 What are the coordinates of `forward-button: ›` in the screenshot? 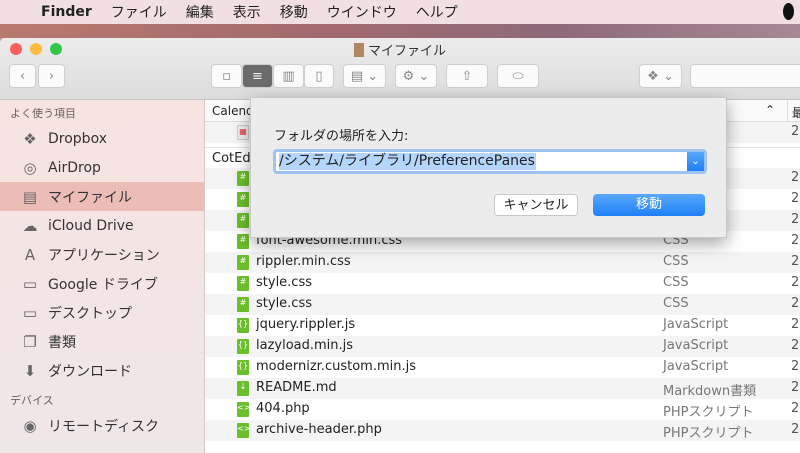 It's located at (51, 76).